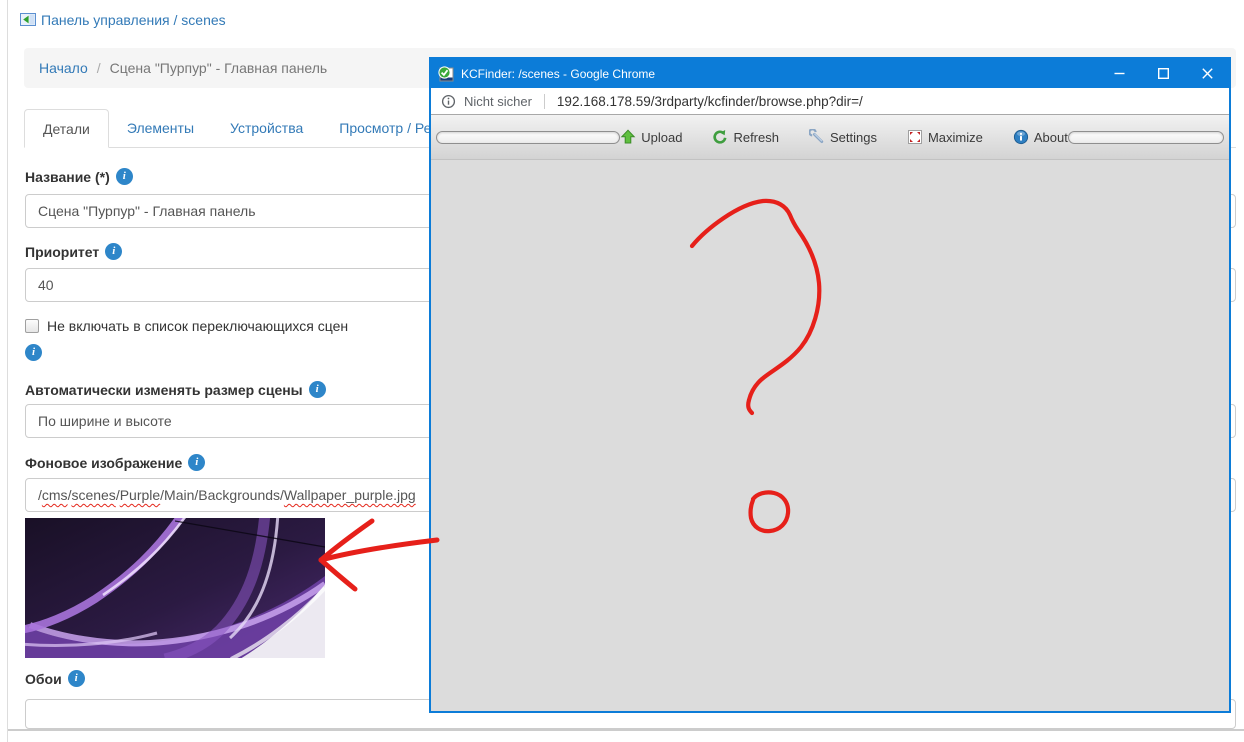 The width and height of the screenshot is (1244, 742). Describe the element at coordinates (853, 137) in the screenshot. I see `settings-label: Settings` at that location.